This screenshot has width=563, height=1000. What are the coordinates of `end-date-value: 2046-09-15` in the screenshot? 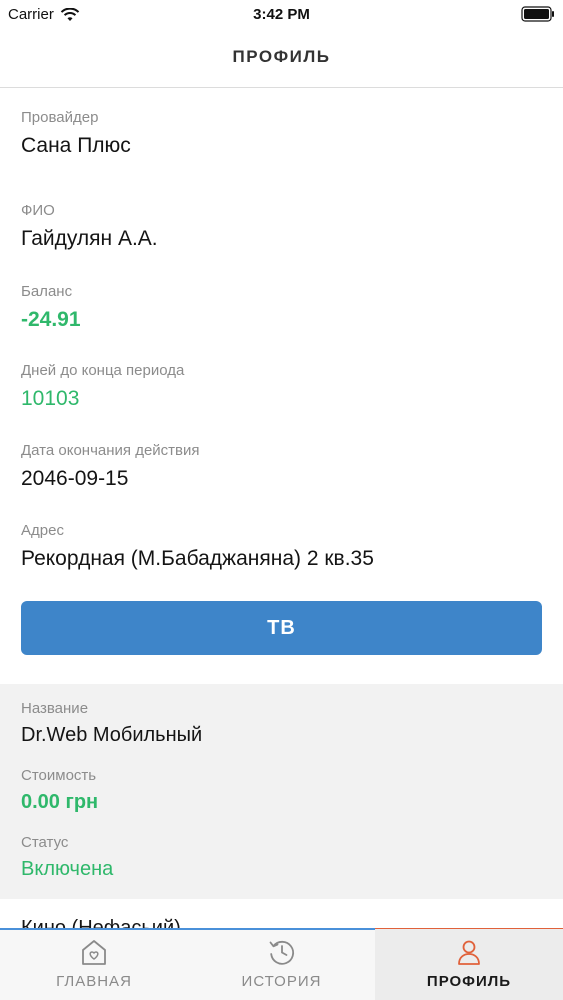 It's located at (75, 478).